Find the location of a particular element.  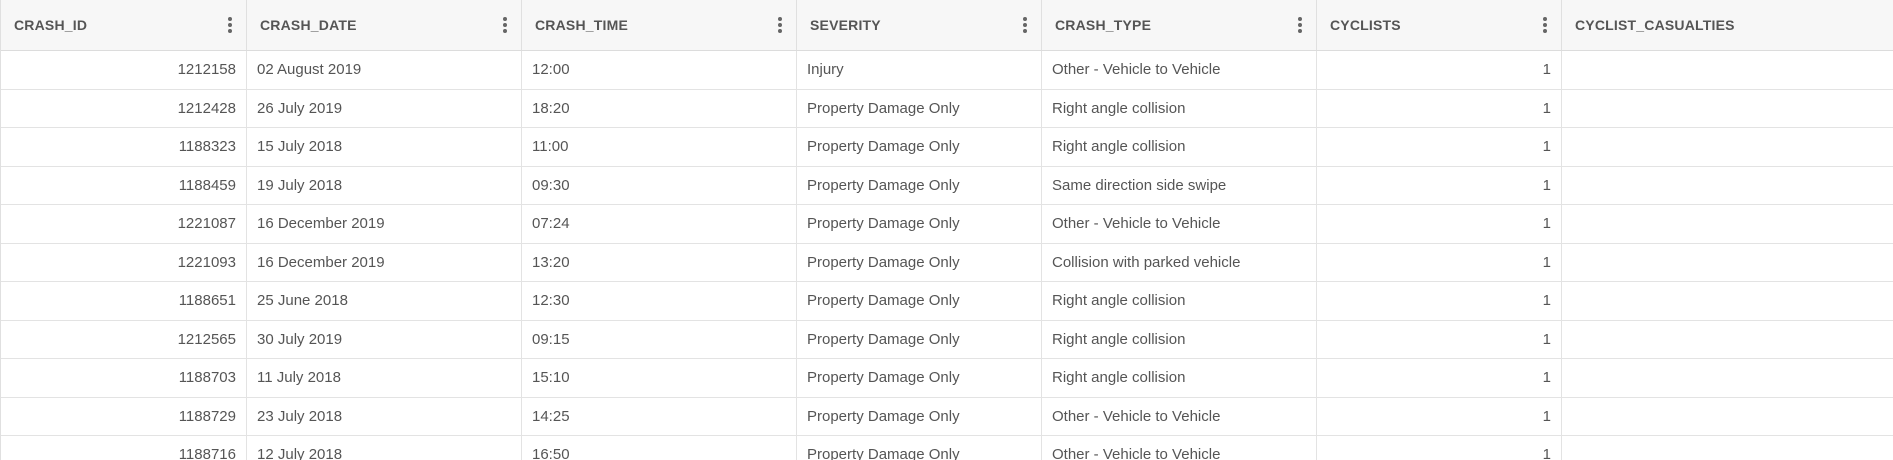

cell-crash-time: 18:20 is located at coordinates (659, 108).